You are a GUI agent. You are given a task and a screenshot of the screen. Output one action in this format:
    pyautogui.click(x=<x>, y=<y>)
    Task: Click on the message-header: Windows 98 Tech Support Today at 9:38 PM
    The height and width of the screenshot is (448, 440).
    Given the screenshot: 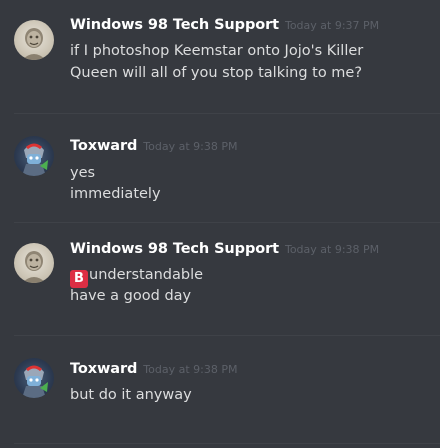 What is the action you would take?
    pyautogui.click(x=224, y=249)
    